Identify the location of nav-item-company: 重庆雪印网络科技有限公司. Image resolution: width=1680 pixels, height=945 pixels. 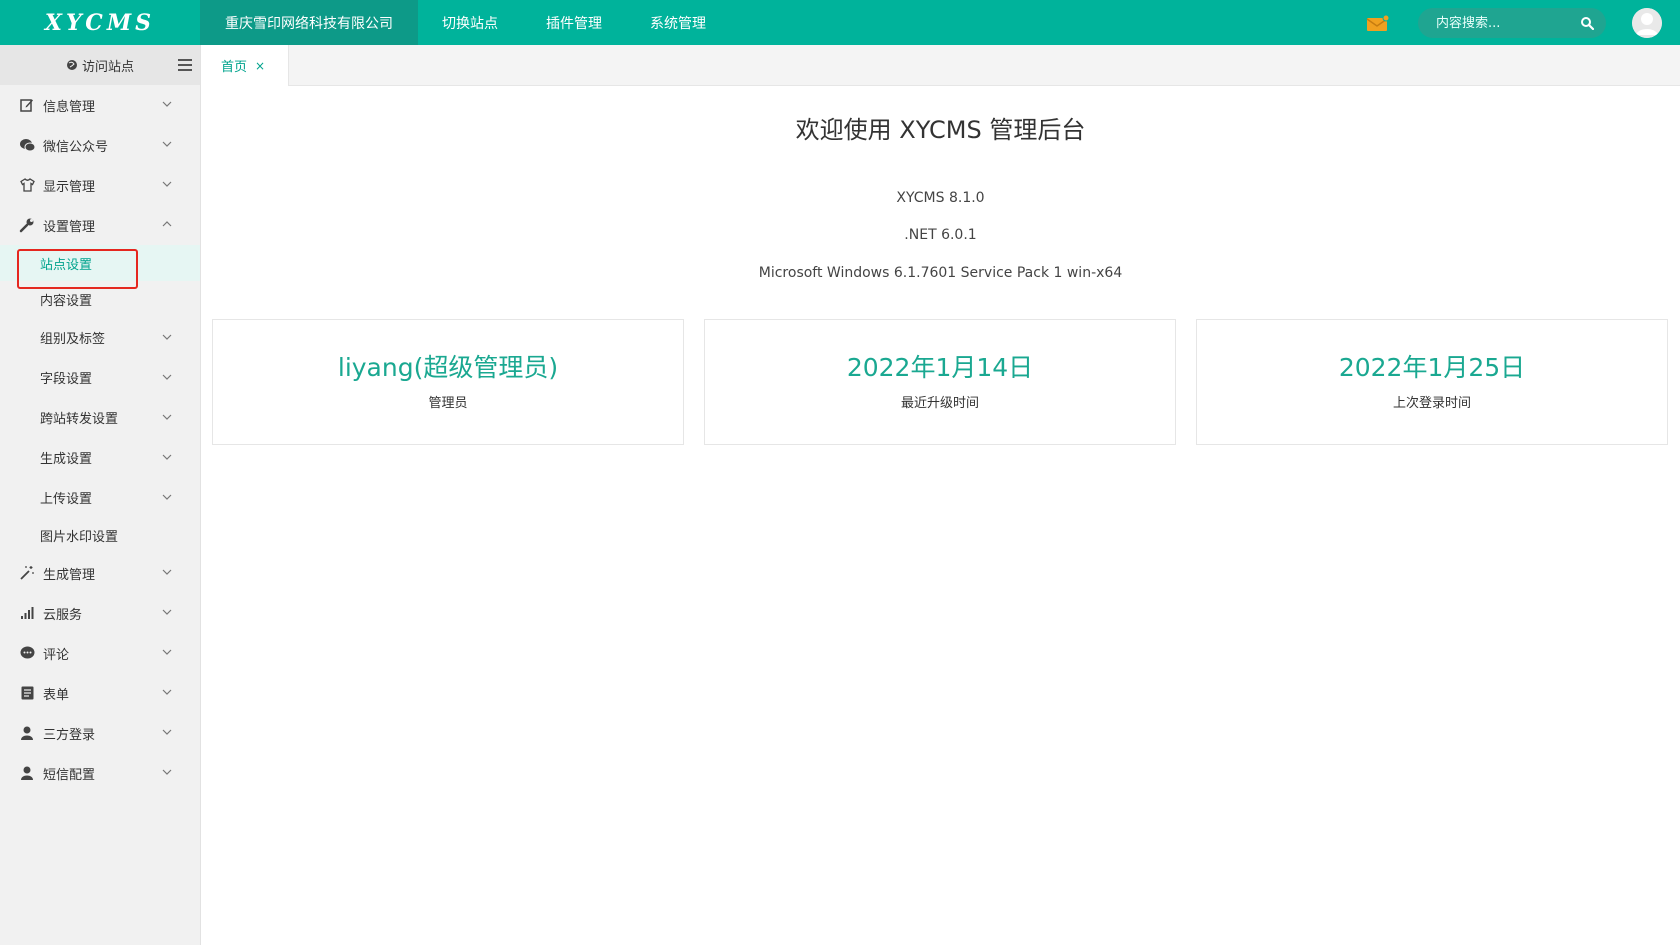
(309, 22).